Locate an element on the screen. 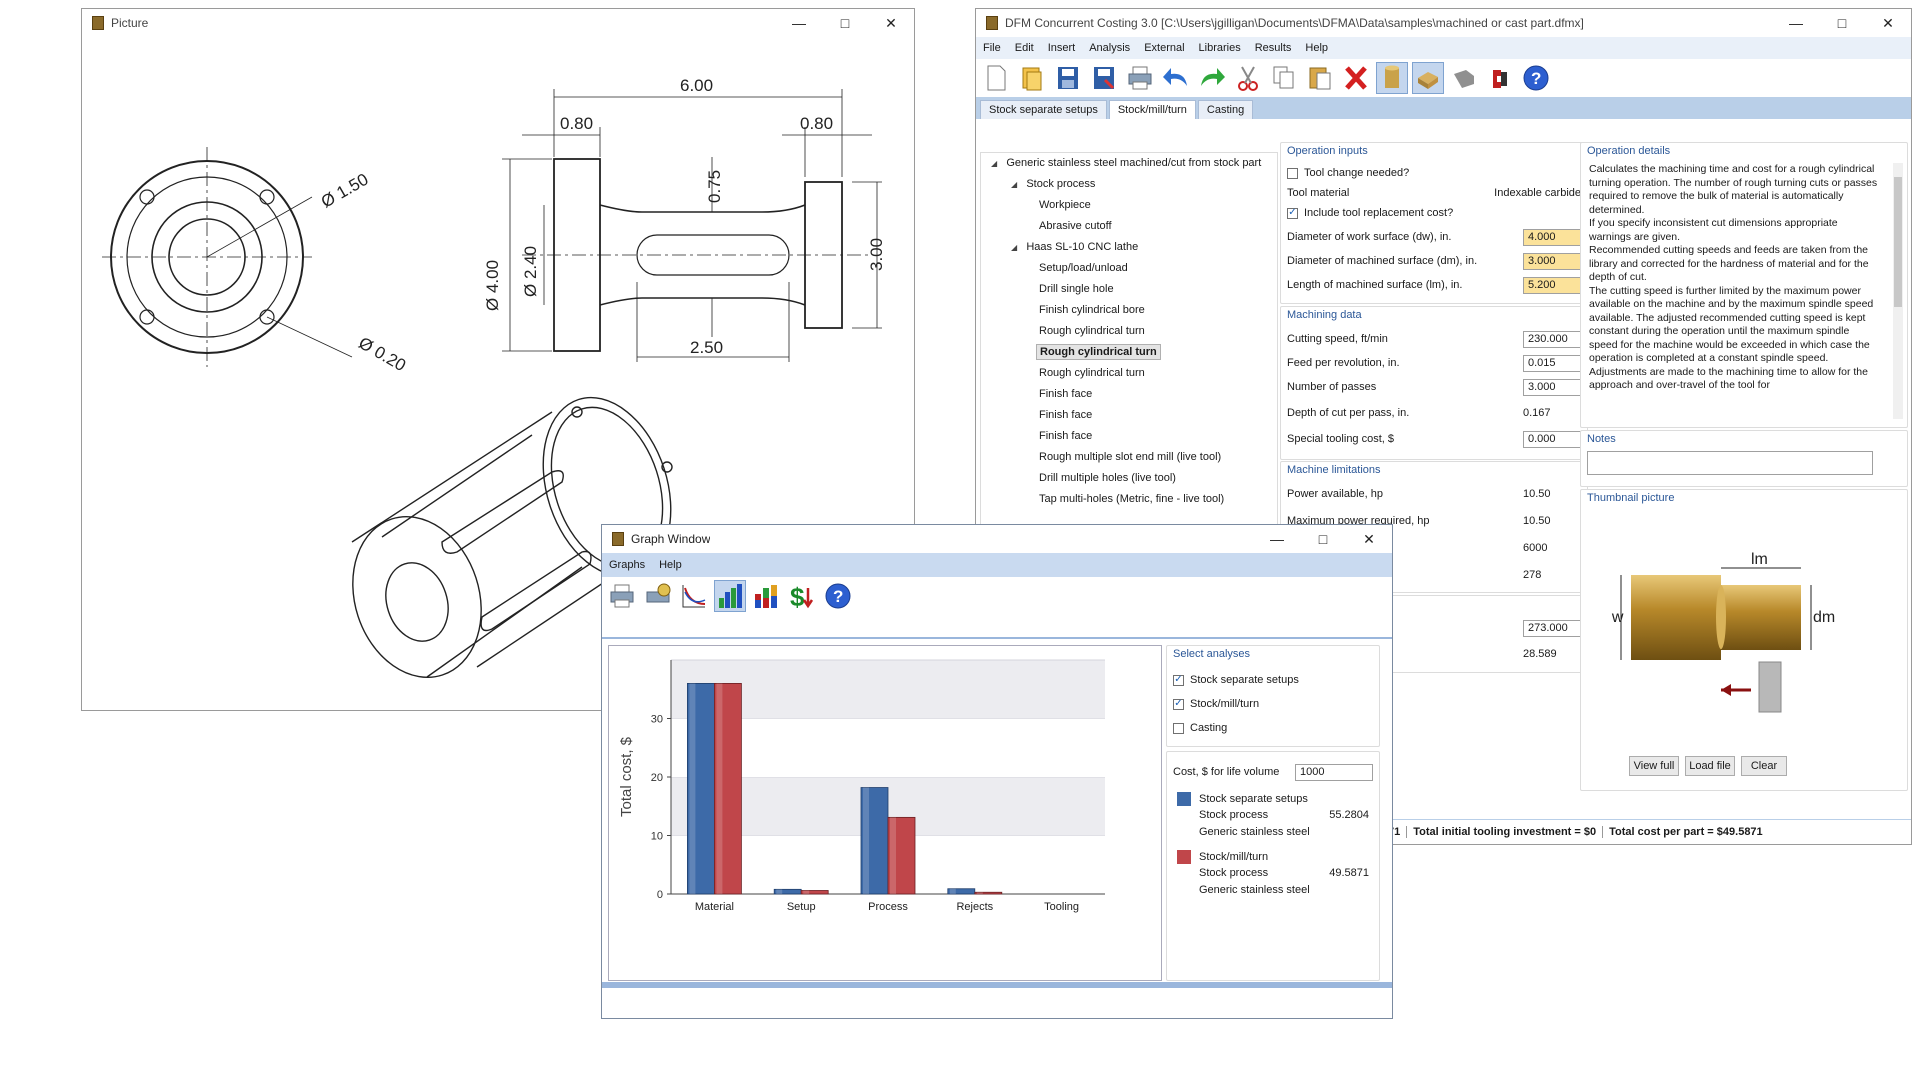 The width and height of the screenshot is (1920, 1080). tree-group-stock-process: ◢ Stock process is located at coordinates (1053, 184).